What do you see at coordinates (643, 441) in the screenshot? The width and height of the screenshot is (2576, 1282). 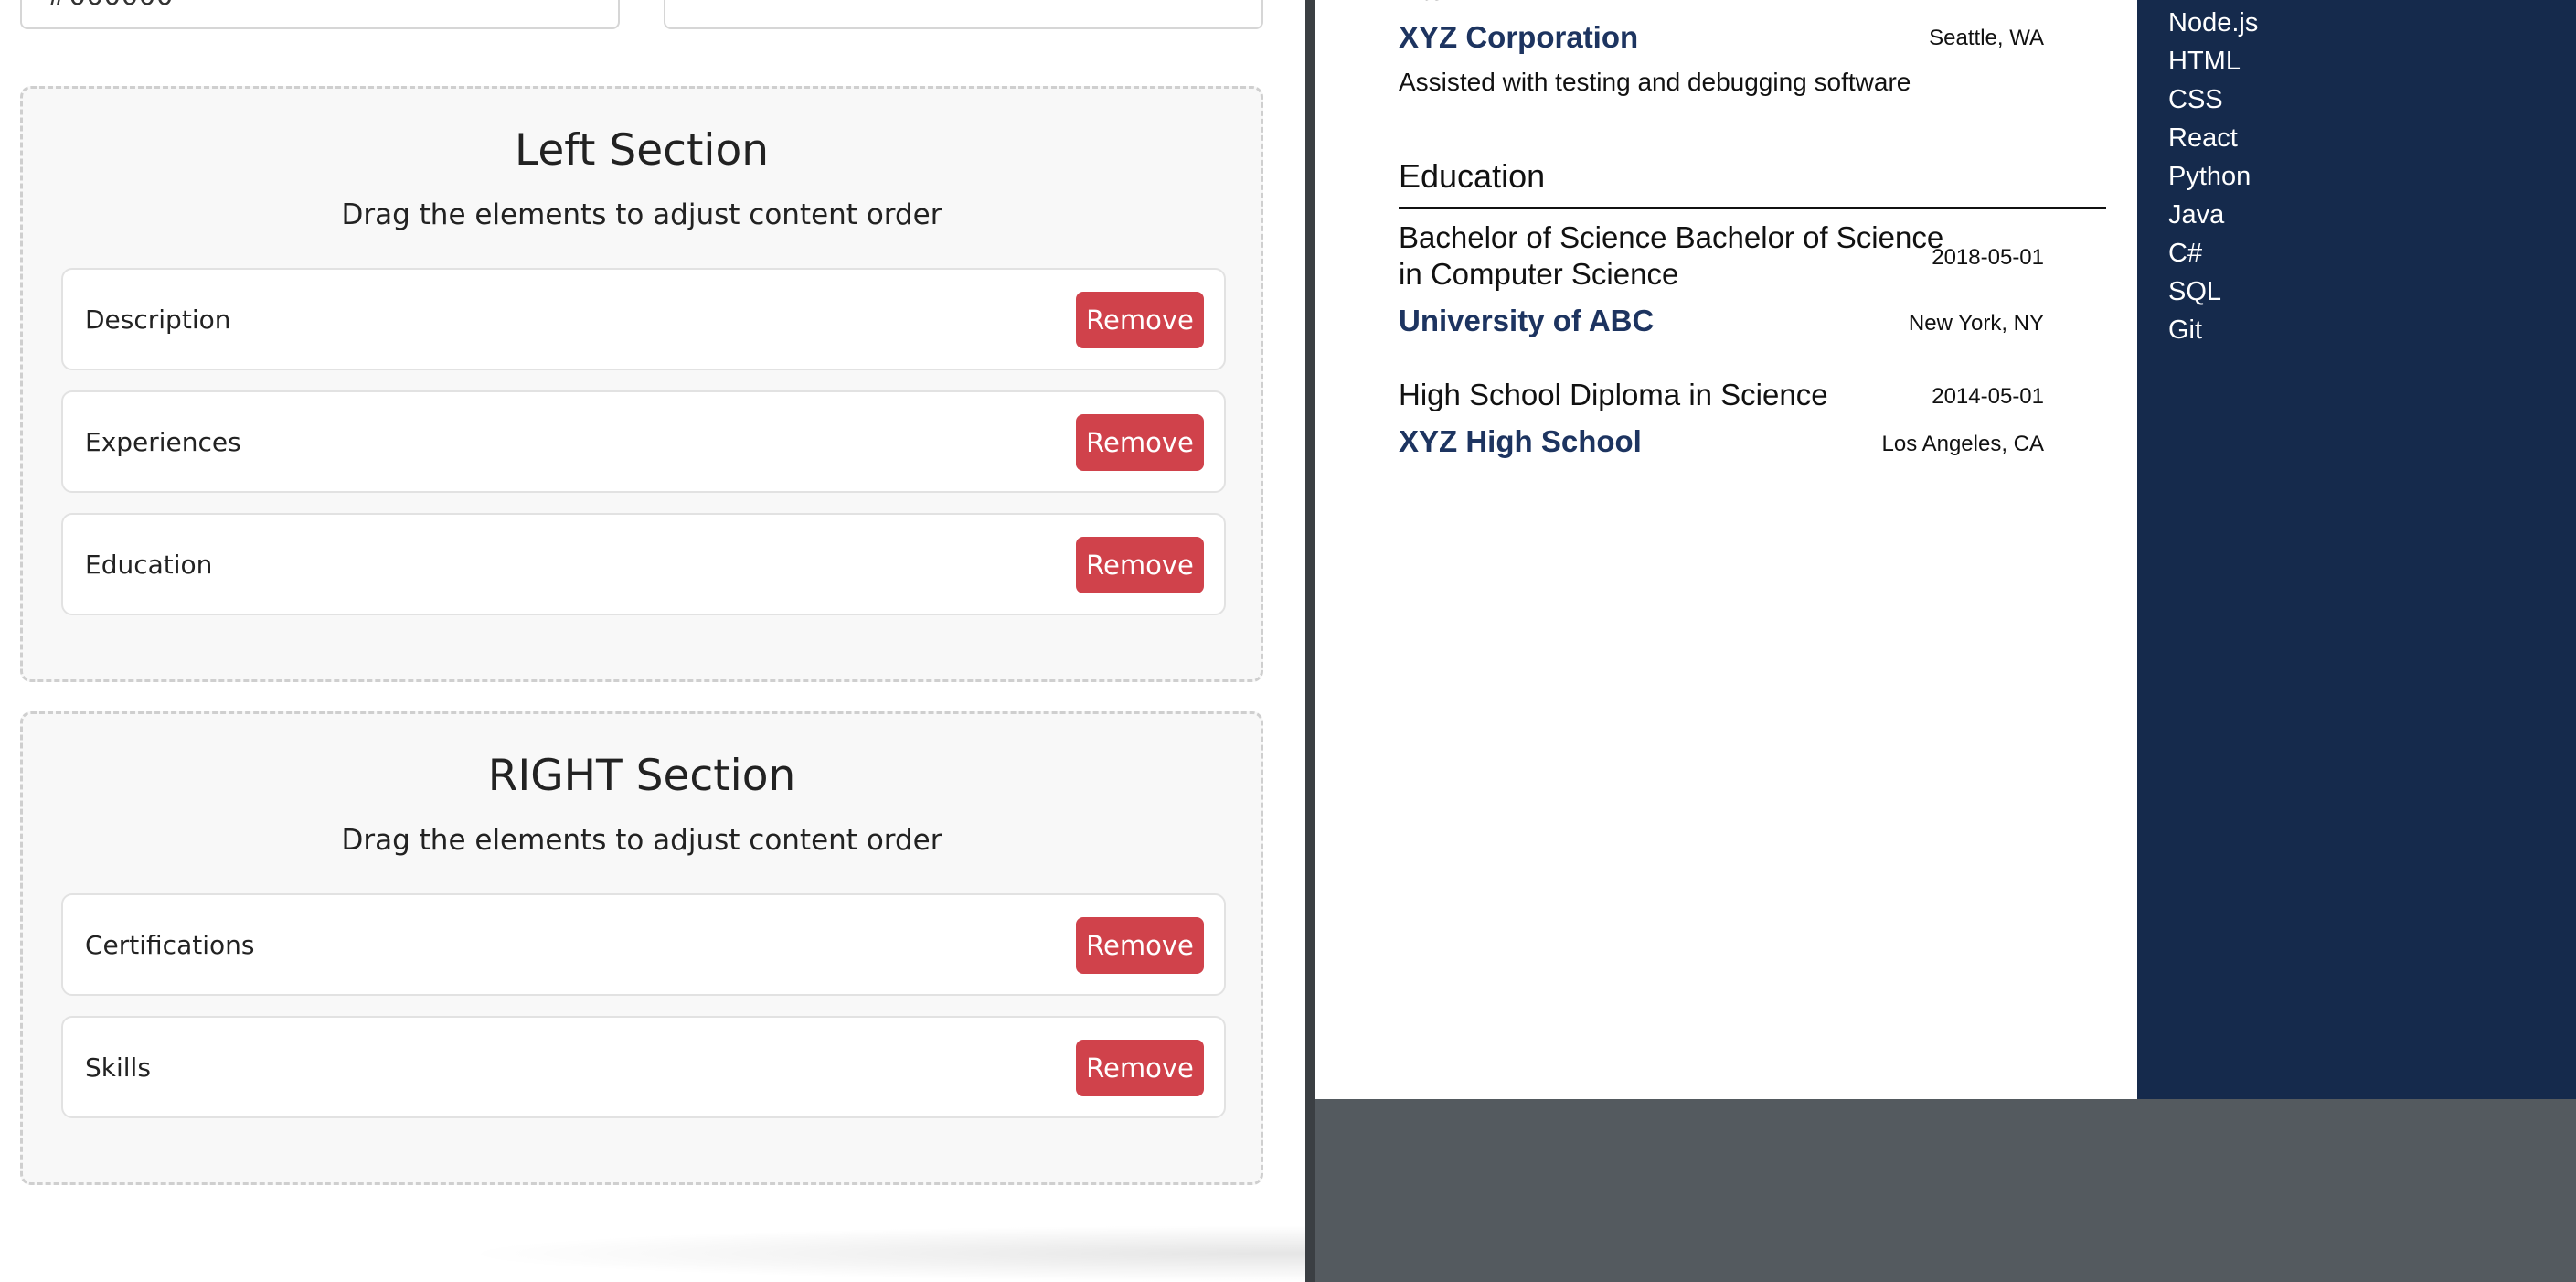 I see `draggable-item-experiences: Experiences Remove` at bounding box center [643, 441].